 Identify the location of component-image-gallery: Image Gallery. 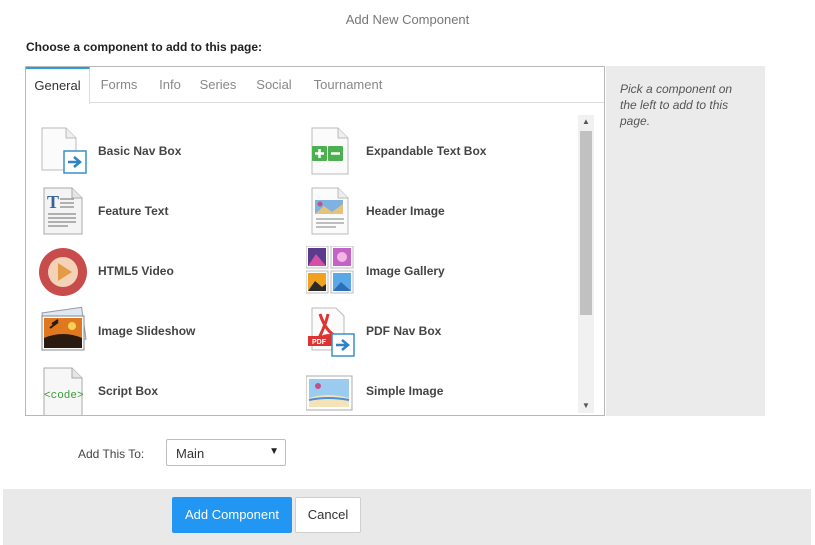
(436, 272).